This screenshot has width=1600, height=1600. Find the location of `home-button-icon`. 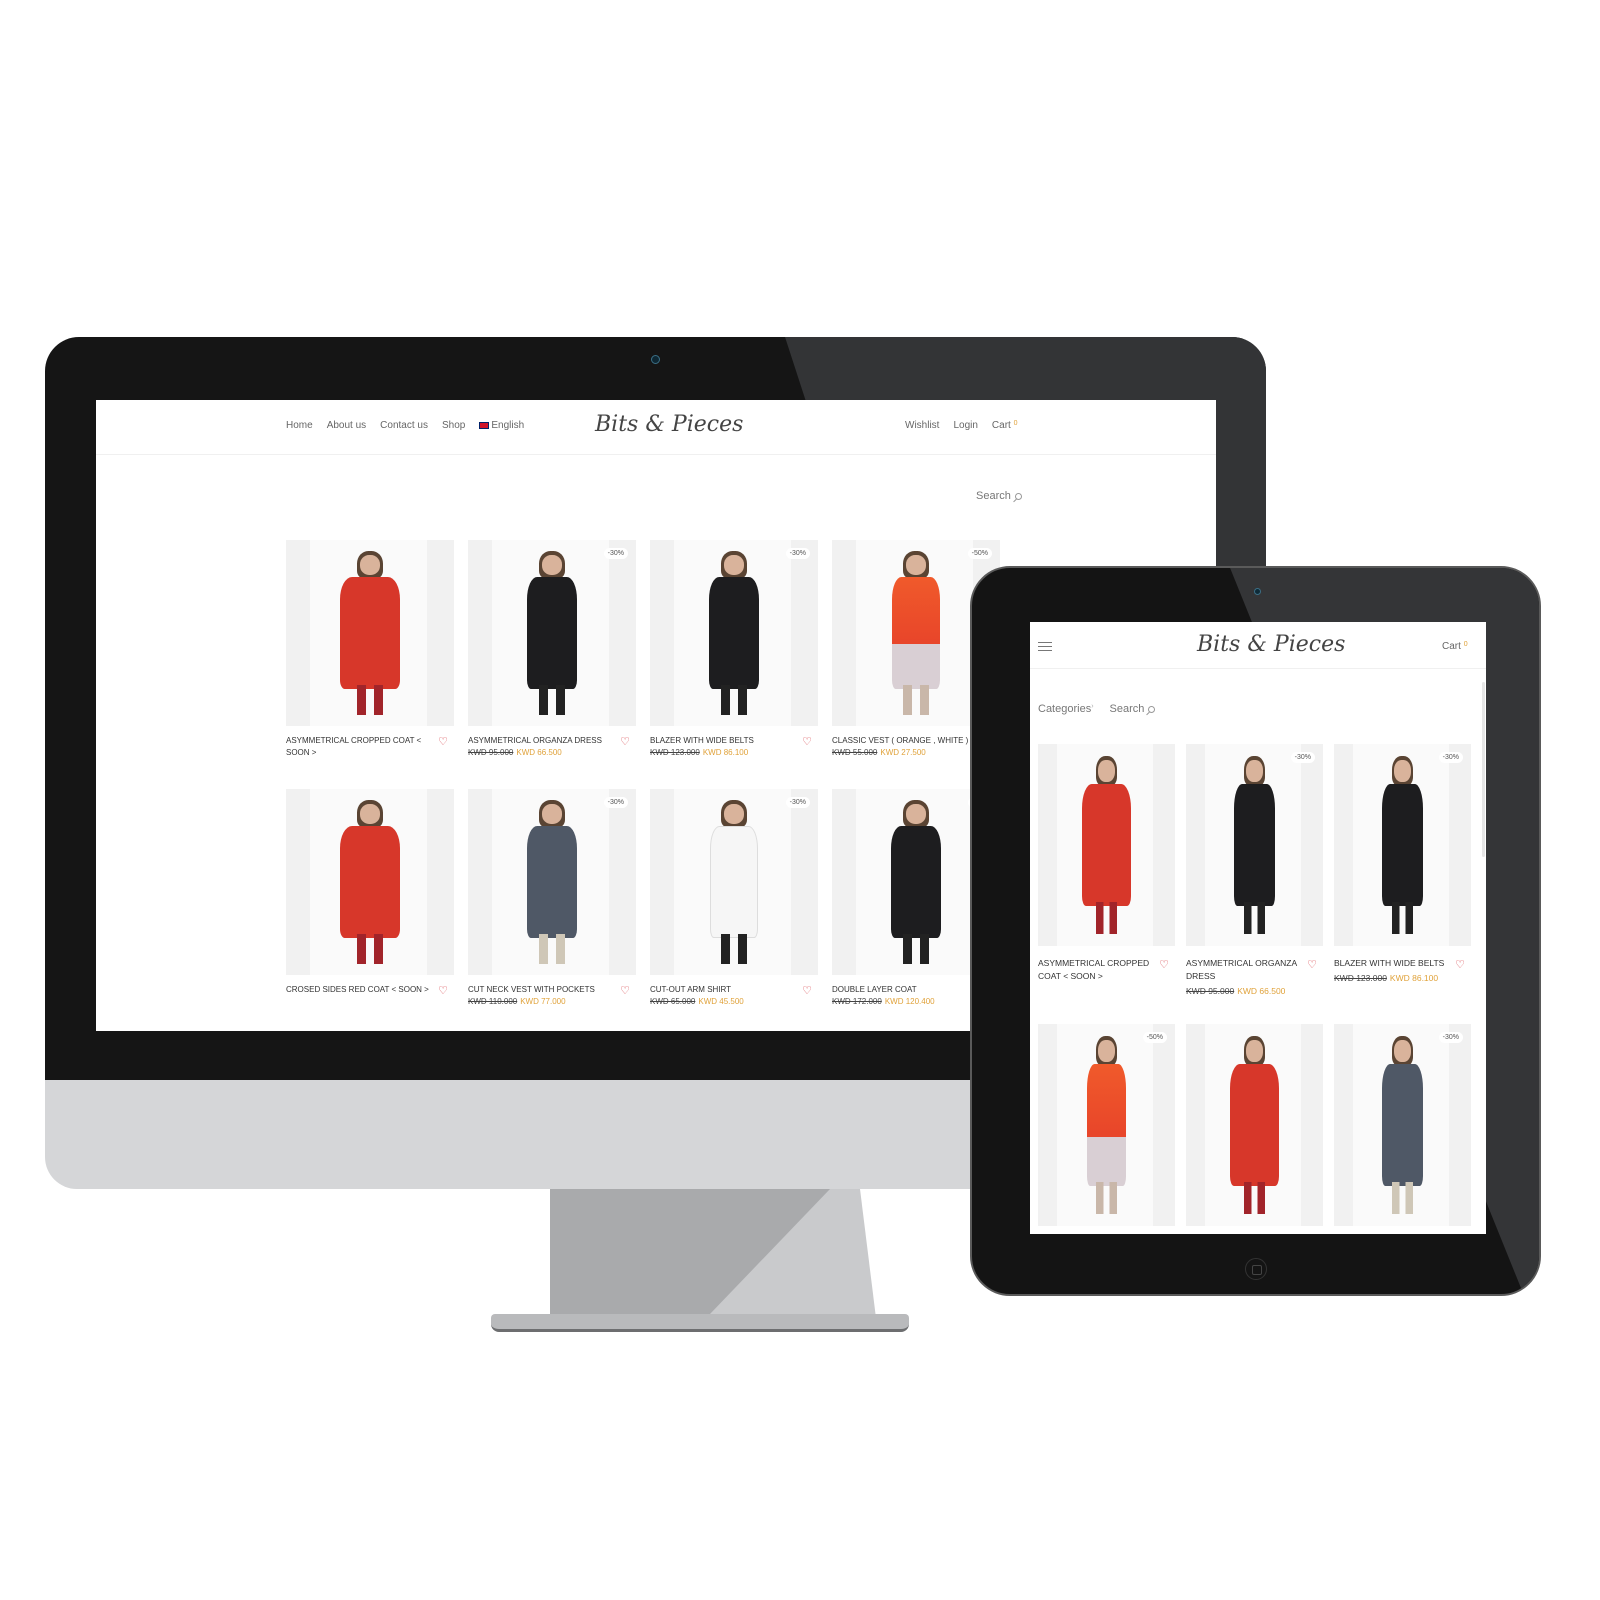

home-button-icon is located at coordinates (1256, 1269).